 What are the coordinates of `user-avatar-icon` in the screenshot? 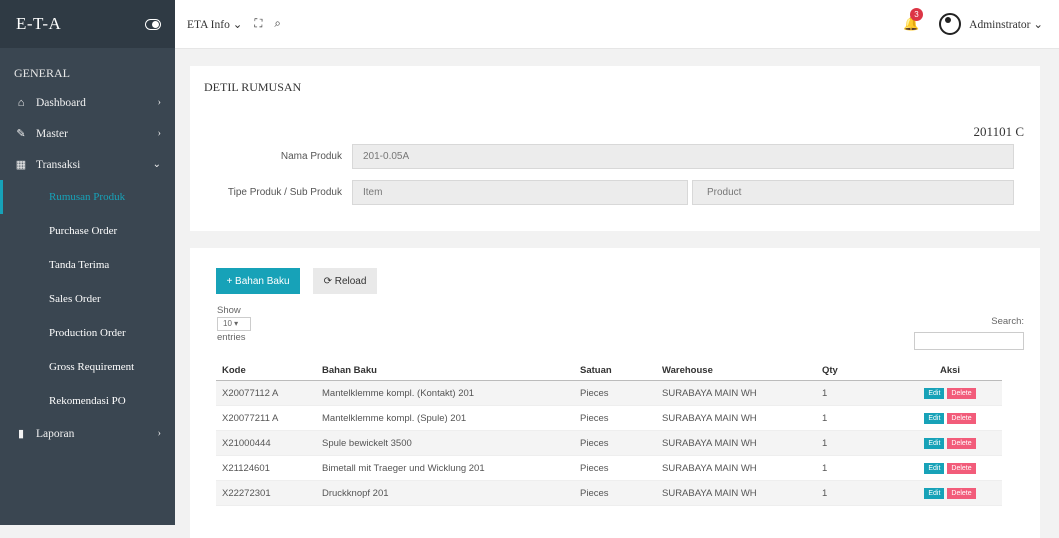 It's located at (950, 24).